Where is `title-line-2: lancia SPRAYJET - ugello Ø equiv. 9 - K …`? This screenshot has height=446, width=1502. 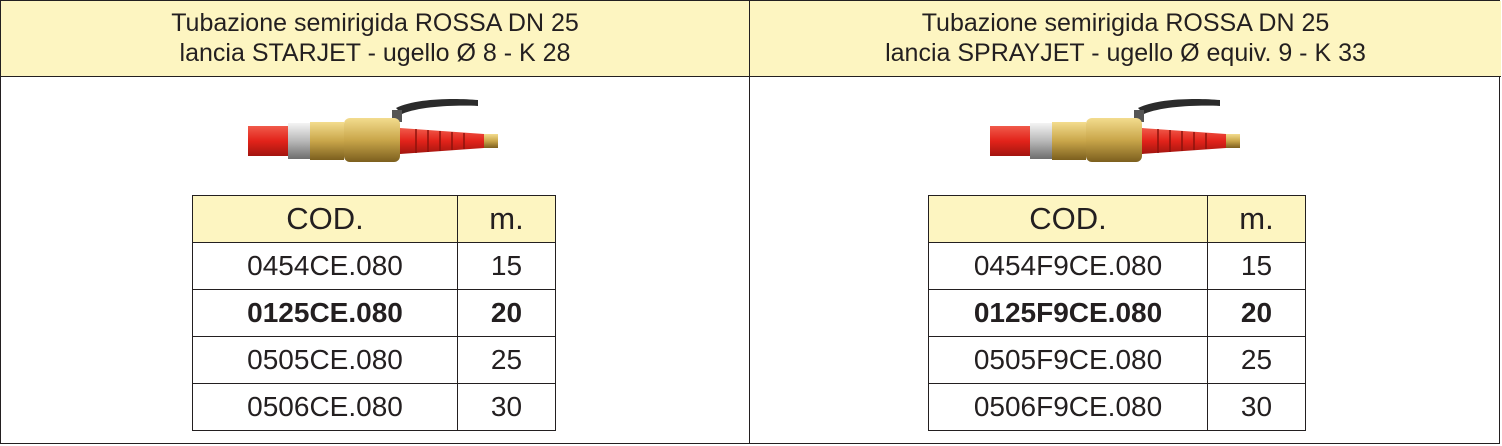 title-line-2: lancia SPRAYJET - ugello Ø equiv. 9 - K … is located at coordinates (1125, 53).